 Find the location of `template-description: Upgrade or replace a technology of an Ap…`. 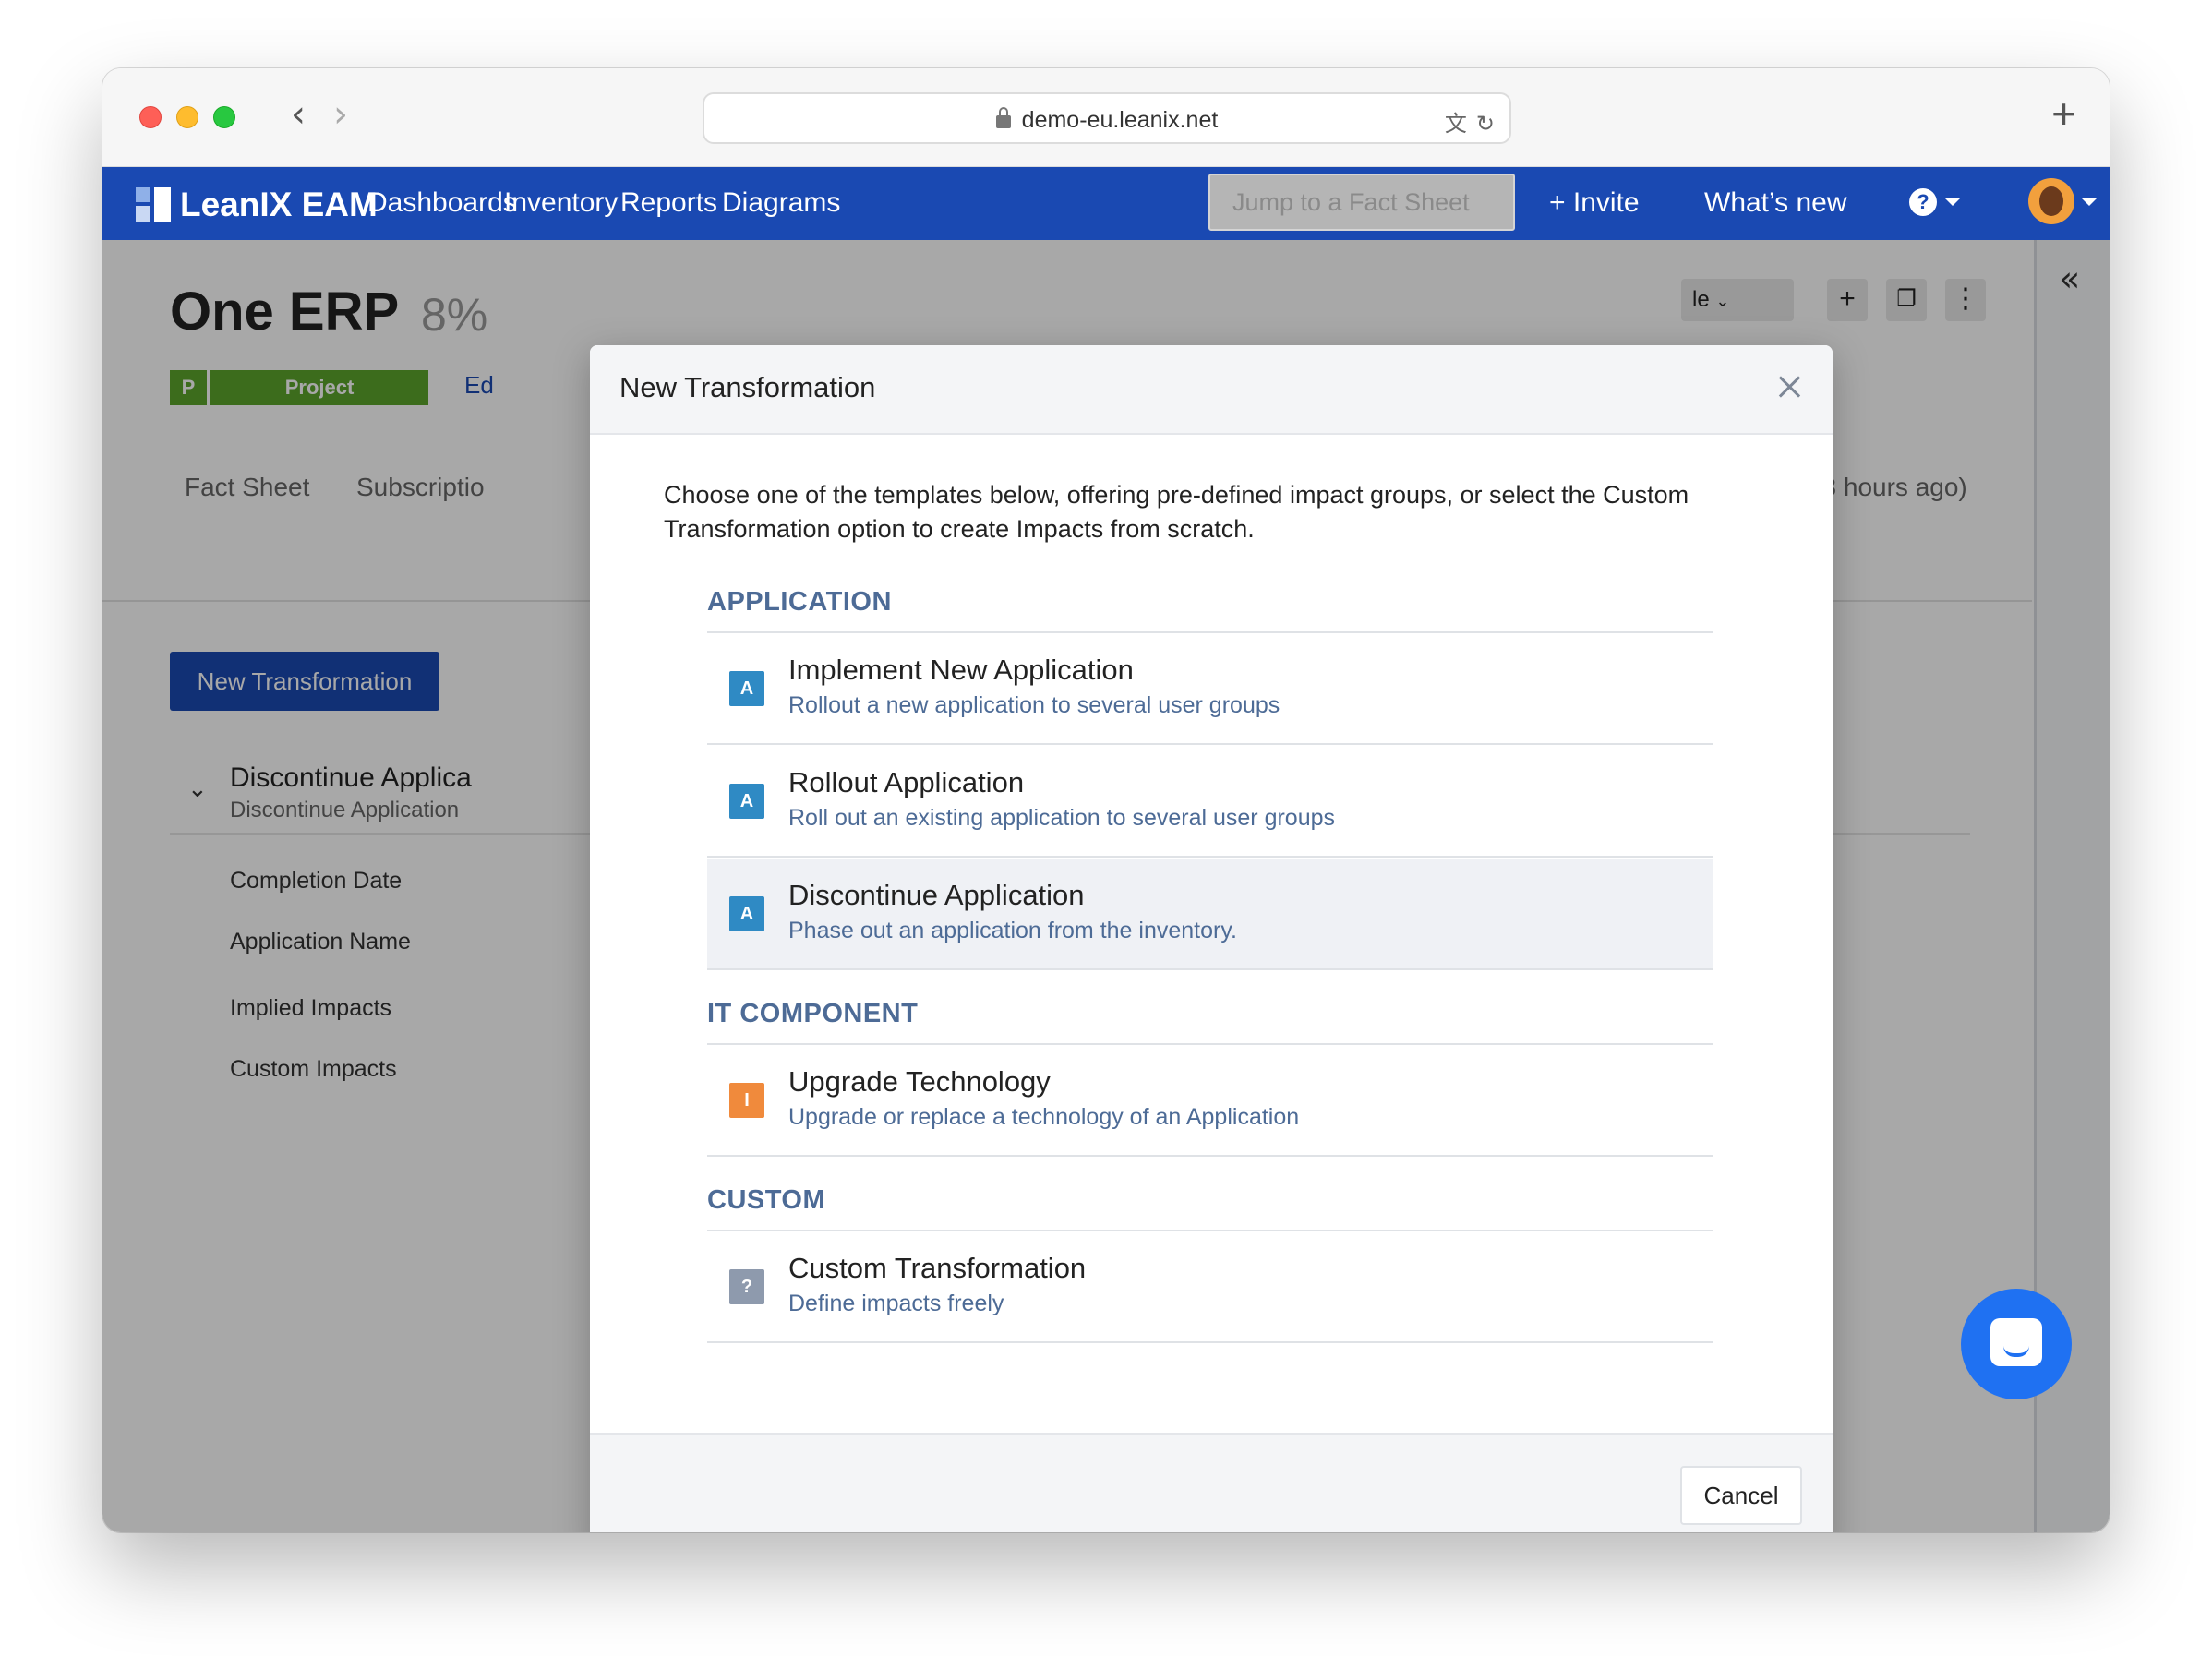

template-description: Upgrade or replace a technology of an Ap… is located at coordinates (1044, 1117).